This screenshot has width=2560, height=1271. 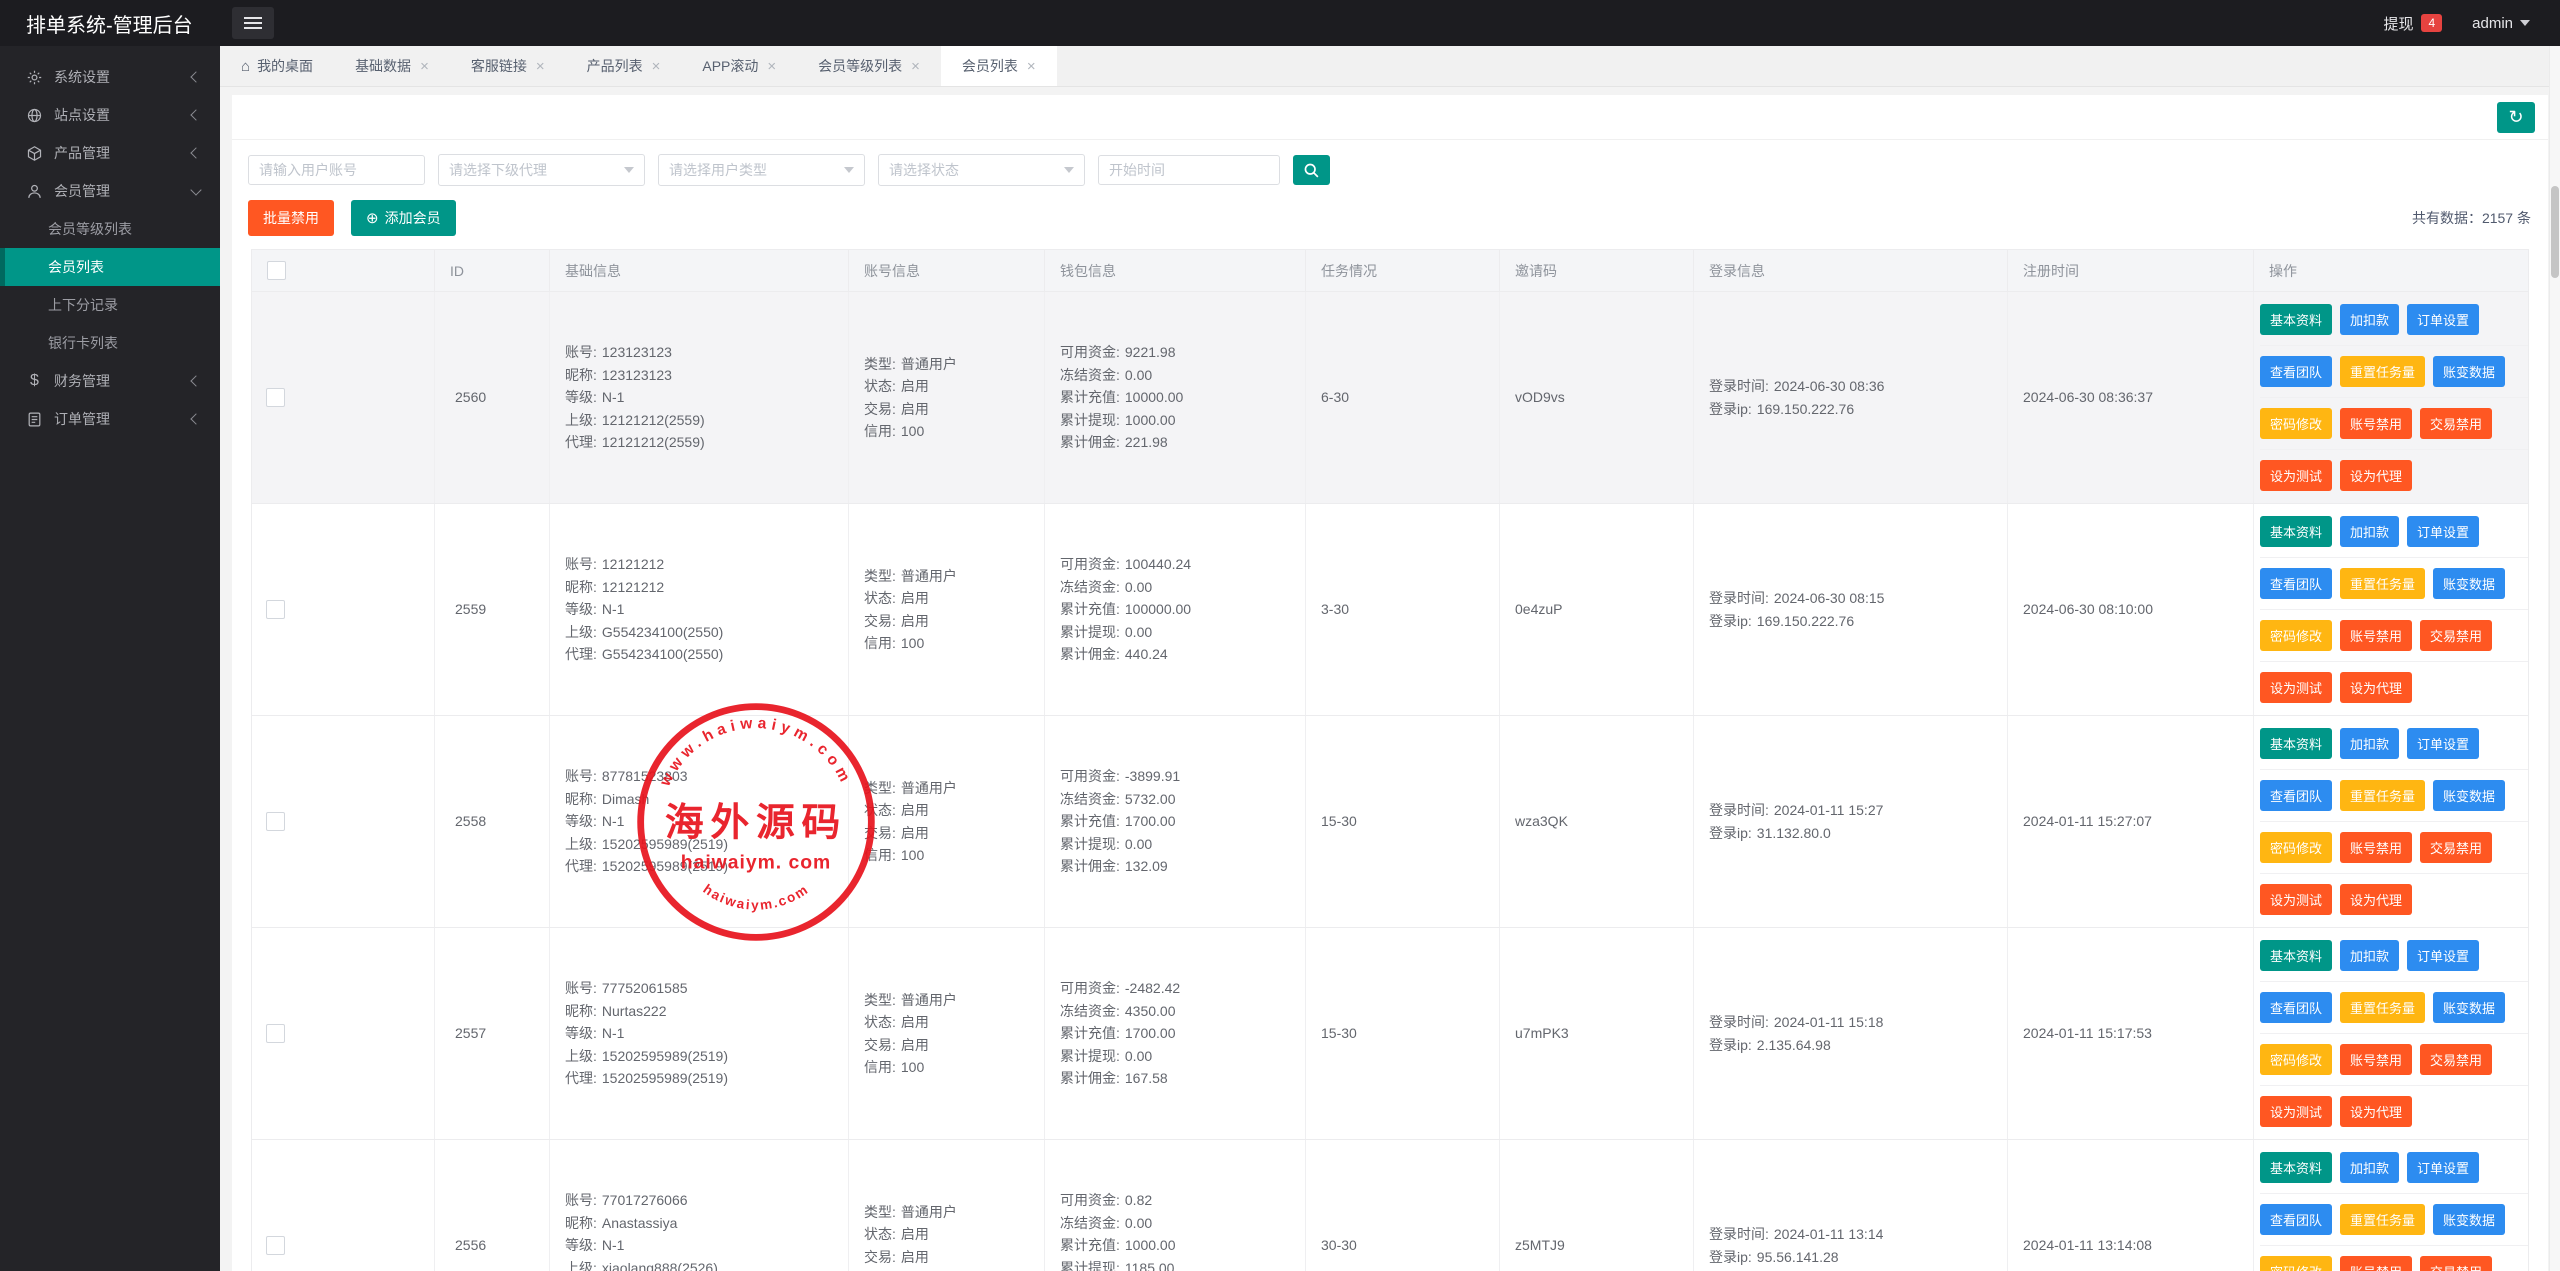 I want to click on start-time-input, so click(x=1189, y=170).